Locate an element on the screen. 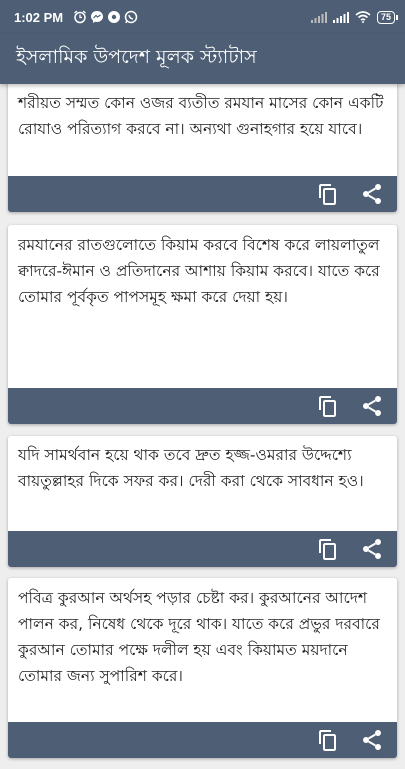 The image size is (405, 769). alarm-icon is located at coordinates (80, 17).